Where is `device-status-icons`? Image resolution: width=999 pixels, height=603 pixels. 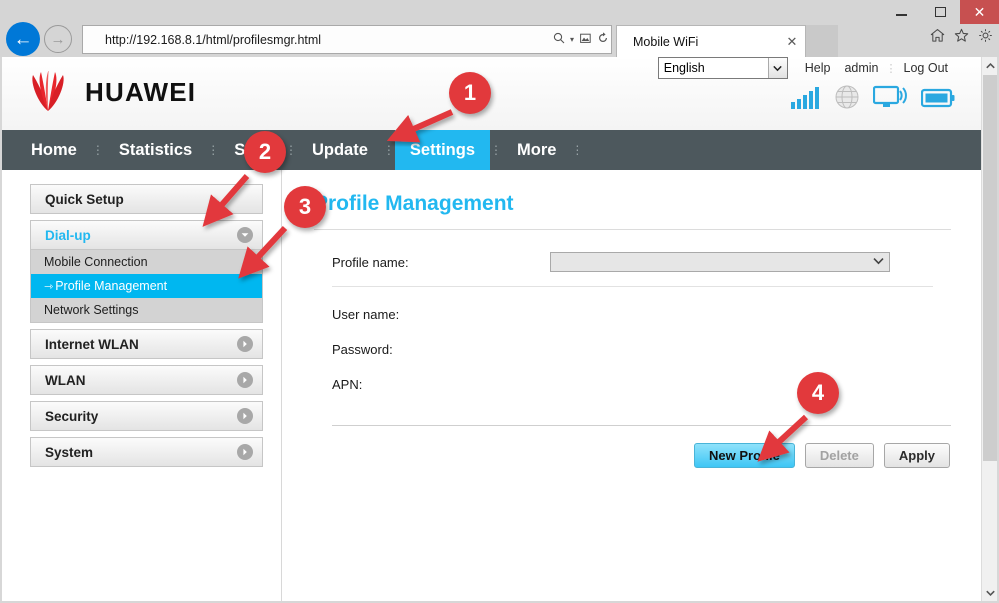
device-status-icons is located at coordinates (873, 99).